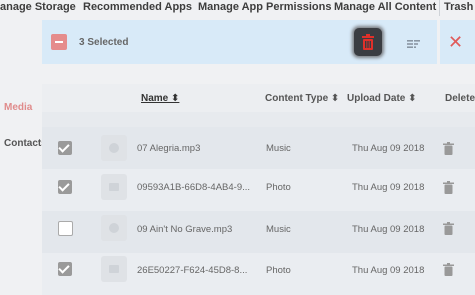  Describe the element at coordinates (382, 98) in the screenshot. I see `header-upload-date: Upload Date ⬍` at that location.